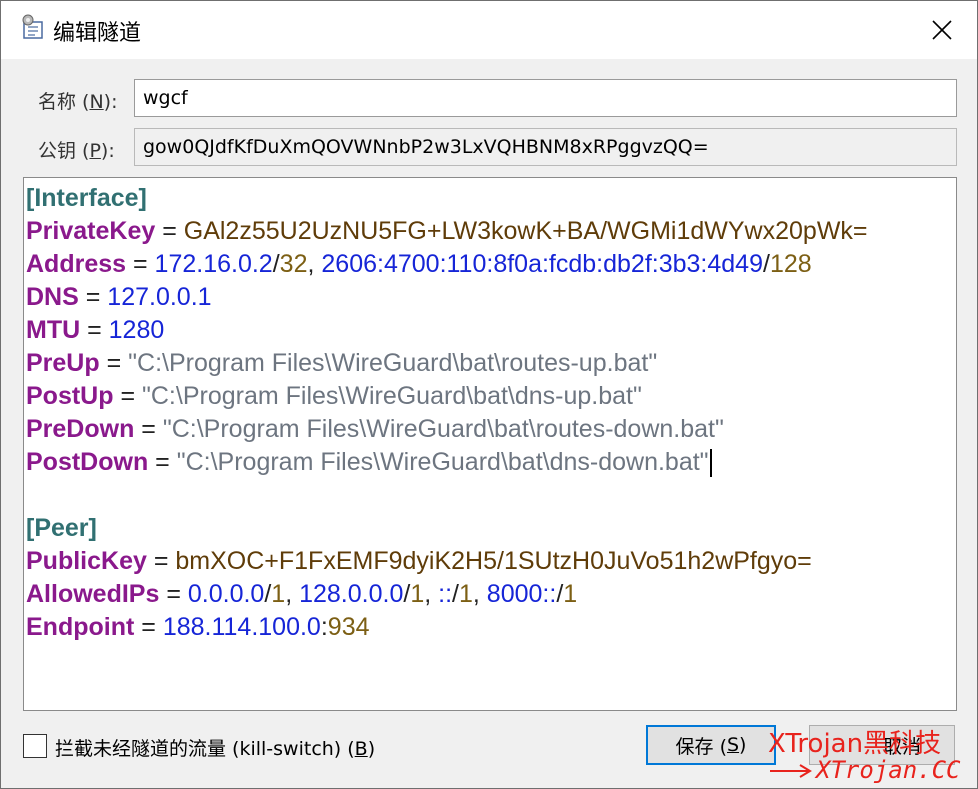  I want to click on text-caret, so click(710, 463).